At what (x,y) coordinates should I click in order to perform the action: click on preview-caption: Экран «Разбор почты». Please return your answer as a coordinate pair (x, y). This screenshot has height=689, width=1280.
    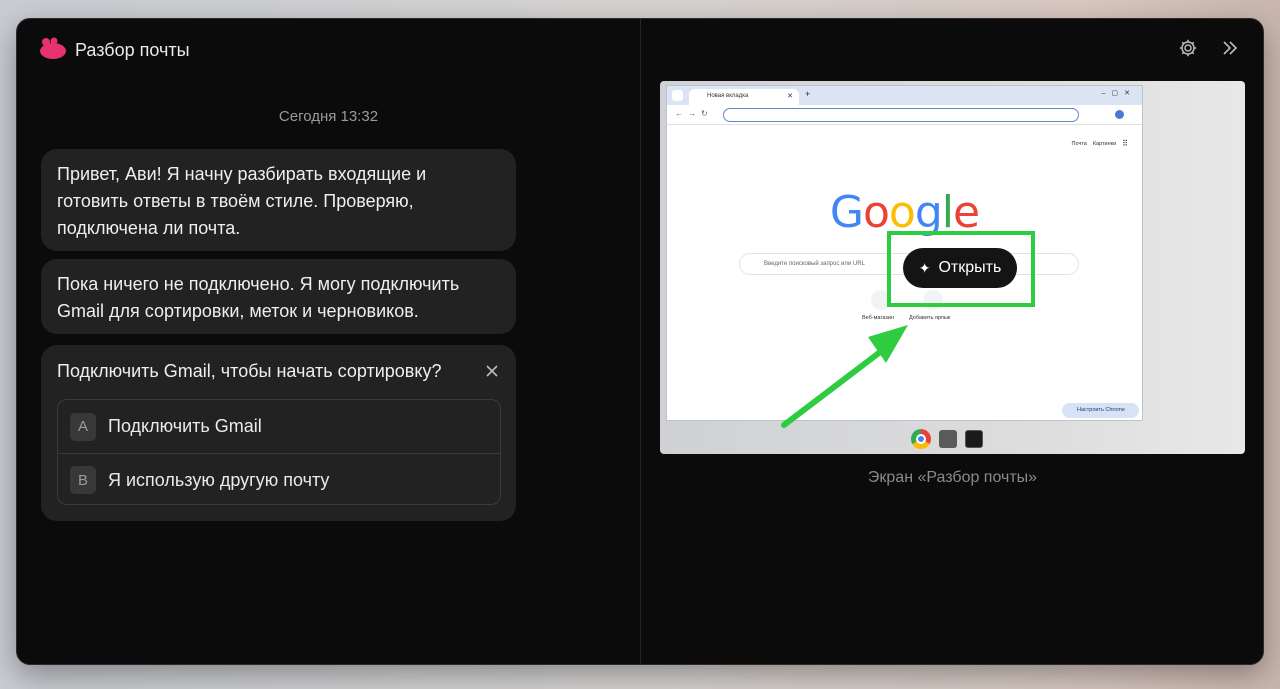
    Looking at the image, I should click on (952, 477).